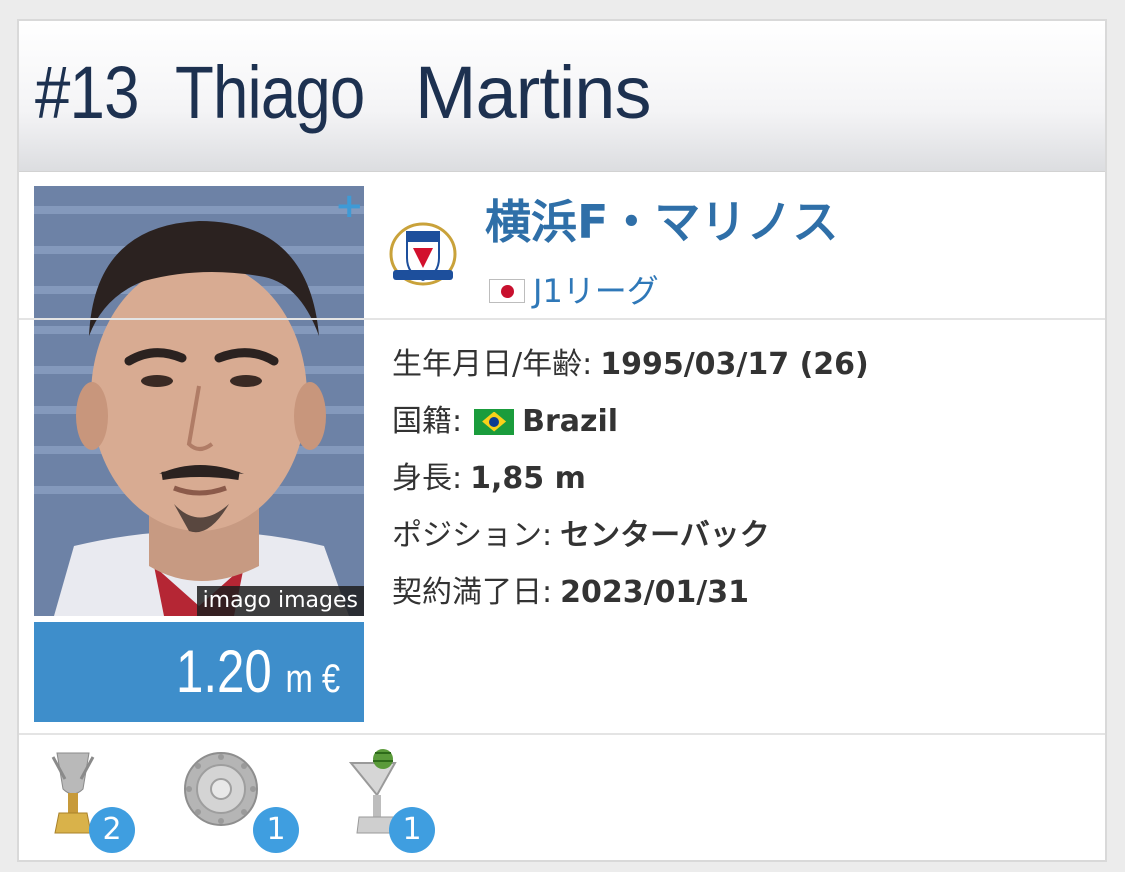  I want to click on player-portrait-image, so click(199, 401).